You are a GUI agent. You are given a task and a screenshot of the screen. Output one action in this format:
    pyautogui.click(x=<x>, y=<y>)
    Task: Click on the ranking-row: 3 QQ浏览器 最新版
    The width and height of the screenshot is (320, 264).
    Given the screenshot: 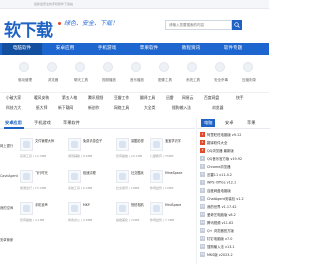 What is the action you would take?
    pyautogui.click(x=235, y=152)
    